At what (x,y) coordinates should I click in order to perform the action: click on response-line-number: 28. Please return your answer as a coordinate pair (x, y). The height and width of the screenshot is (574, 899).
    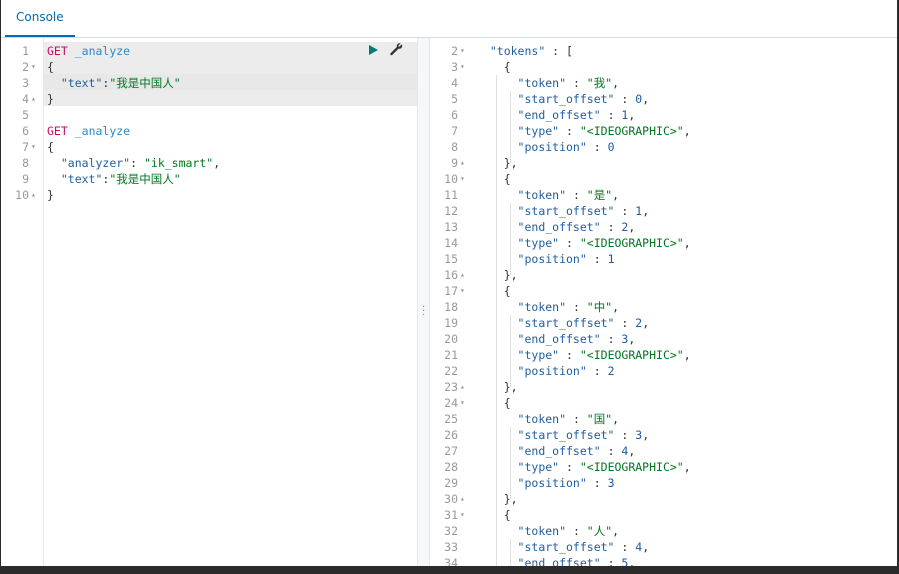
    Looking at the image, I should click on (451, 467).